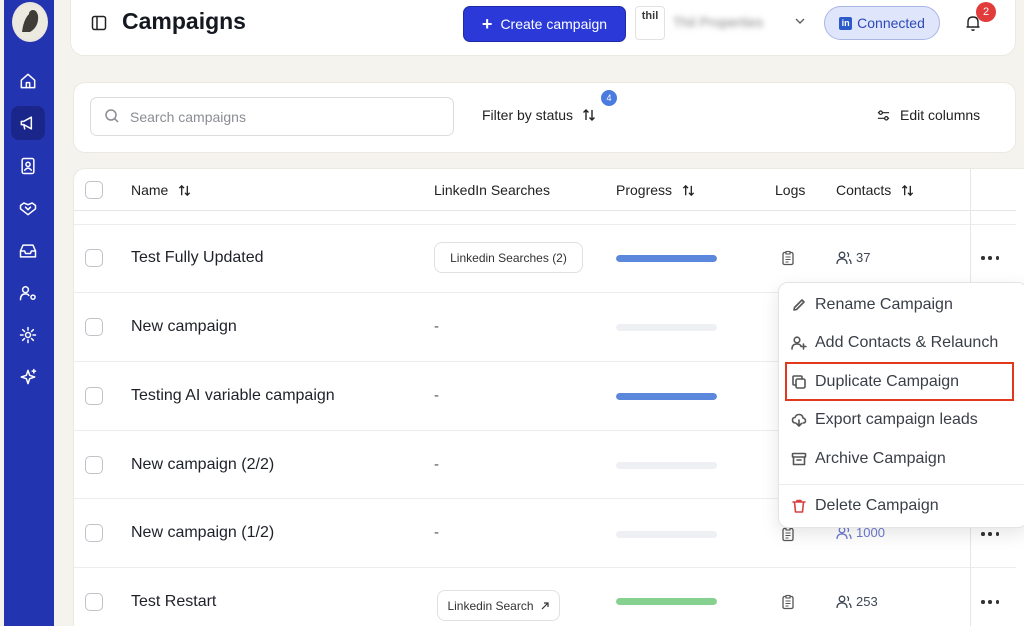 This screenshot has height=626, width=1024. I want to click on user-settings-icon, so click(27, 293).